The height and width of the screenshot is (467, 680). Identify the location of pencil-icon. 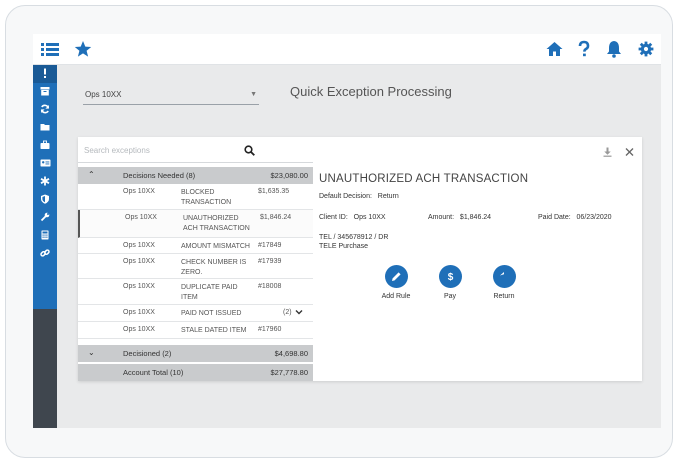
(396, 276).